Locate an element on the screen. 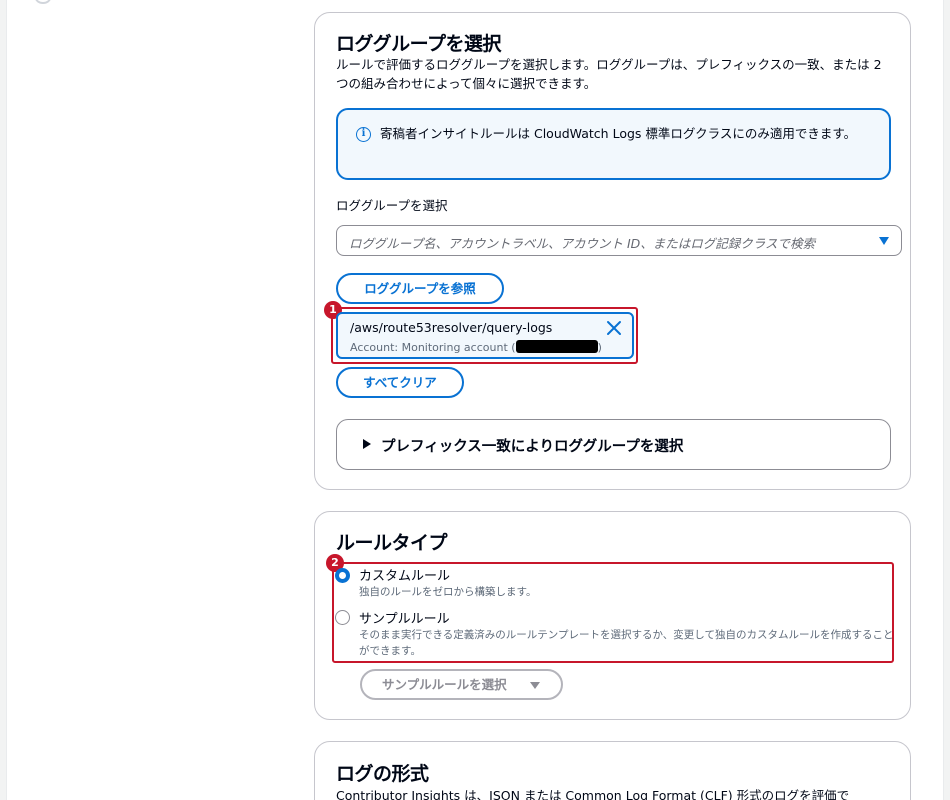 The height and width of the screenshot is (800, 950). log-format-title: ログの形式 is located at coordinates (382, 774).